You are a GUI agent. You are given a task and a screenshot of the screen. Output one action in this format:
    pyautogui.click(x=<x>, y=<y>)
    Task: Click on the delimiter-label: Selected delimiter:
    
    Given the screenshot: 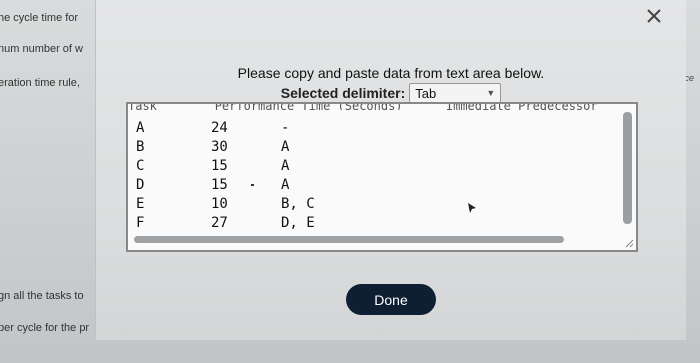 What is the action you would take?
    pyautogui.click(x=343, y=93)
    